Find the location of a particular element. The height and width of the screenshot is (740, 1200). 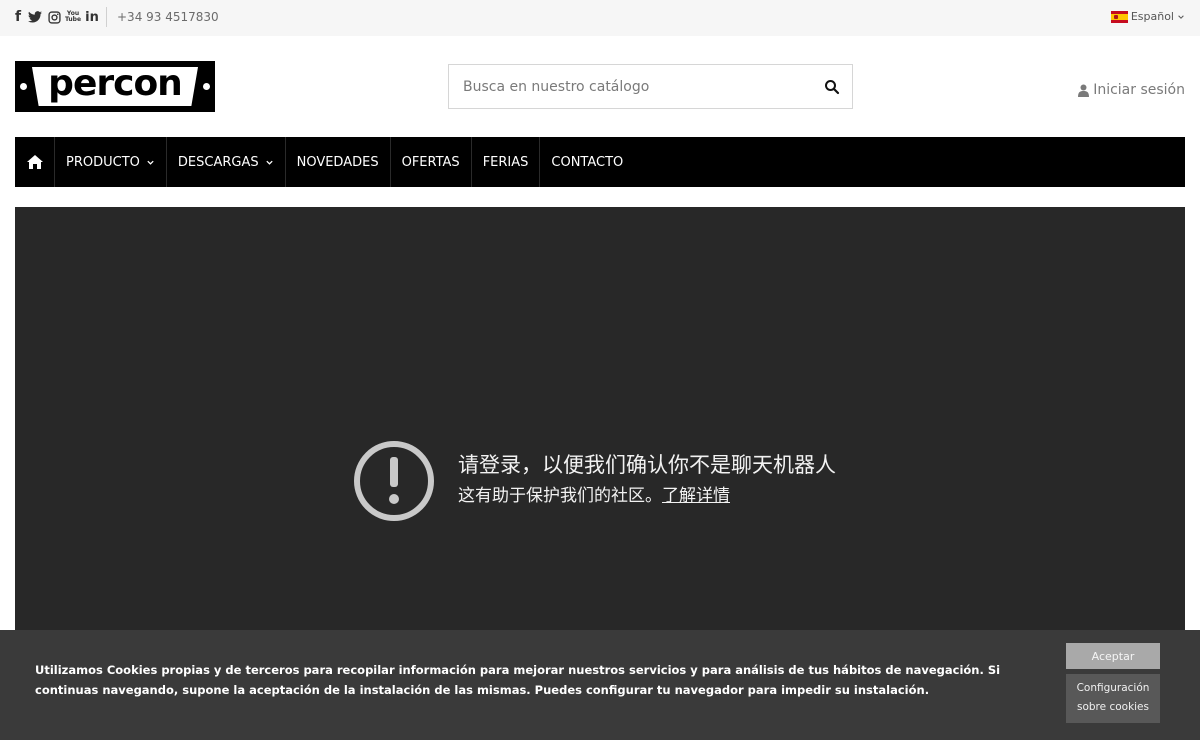

cookie-settings-label-line1: Configuración is located at coordinates (1113, 688).